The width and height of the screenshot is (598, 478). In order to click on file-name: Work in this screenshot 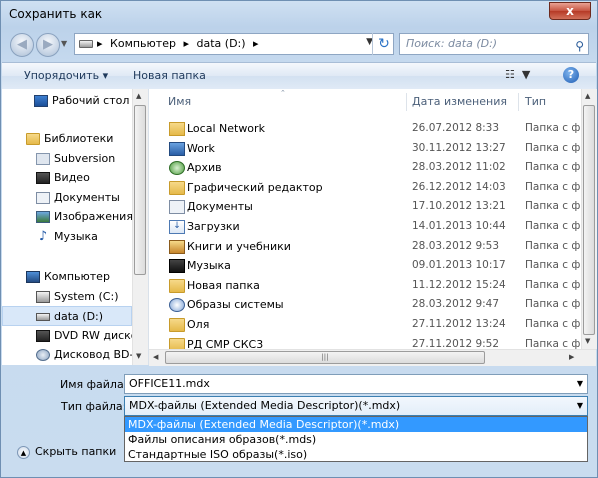, I will do `click(201, 148)`.